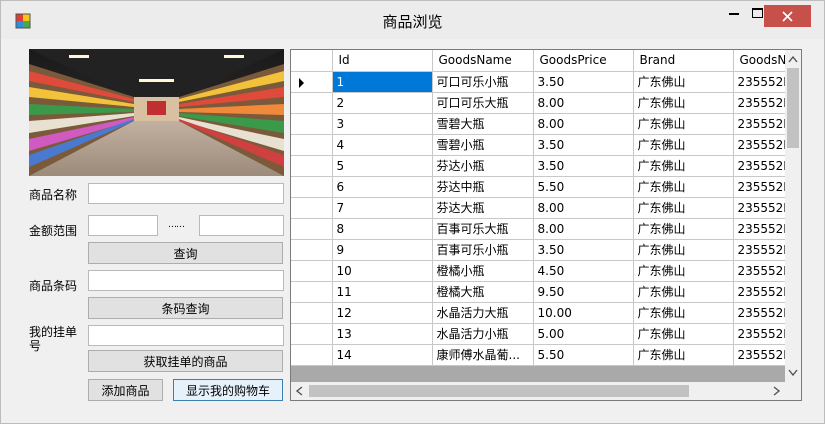 The image size is (825, 424). I want to click on table-row: 1可口可乐小瓶3.50广东佛山235552EF, so click(538, 82).